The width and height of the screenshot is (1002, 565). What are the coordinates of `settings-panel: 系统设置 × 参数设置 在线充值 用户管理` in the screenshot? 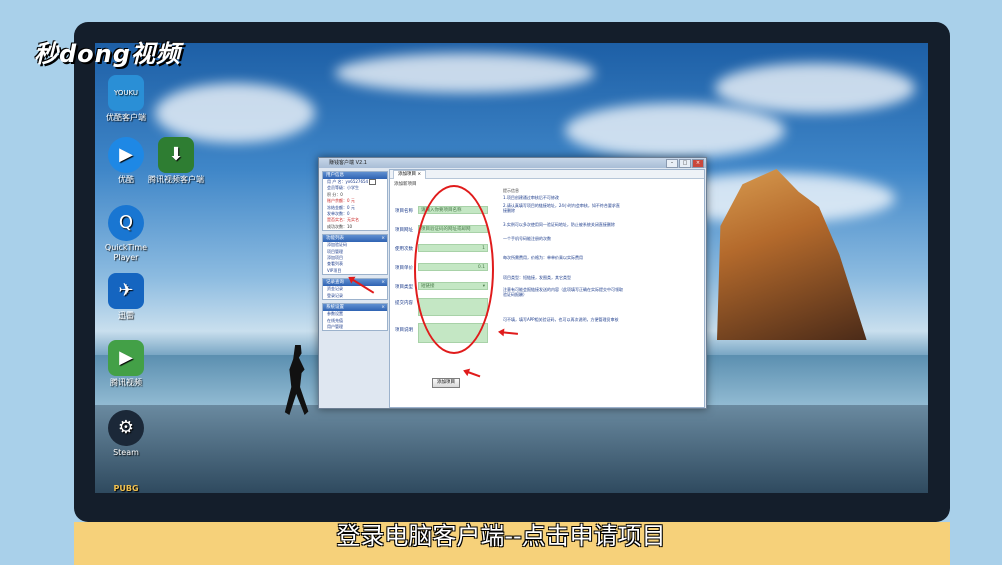 It's located at (355, 317).